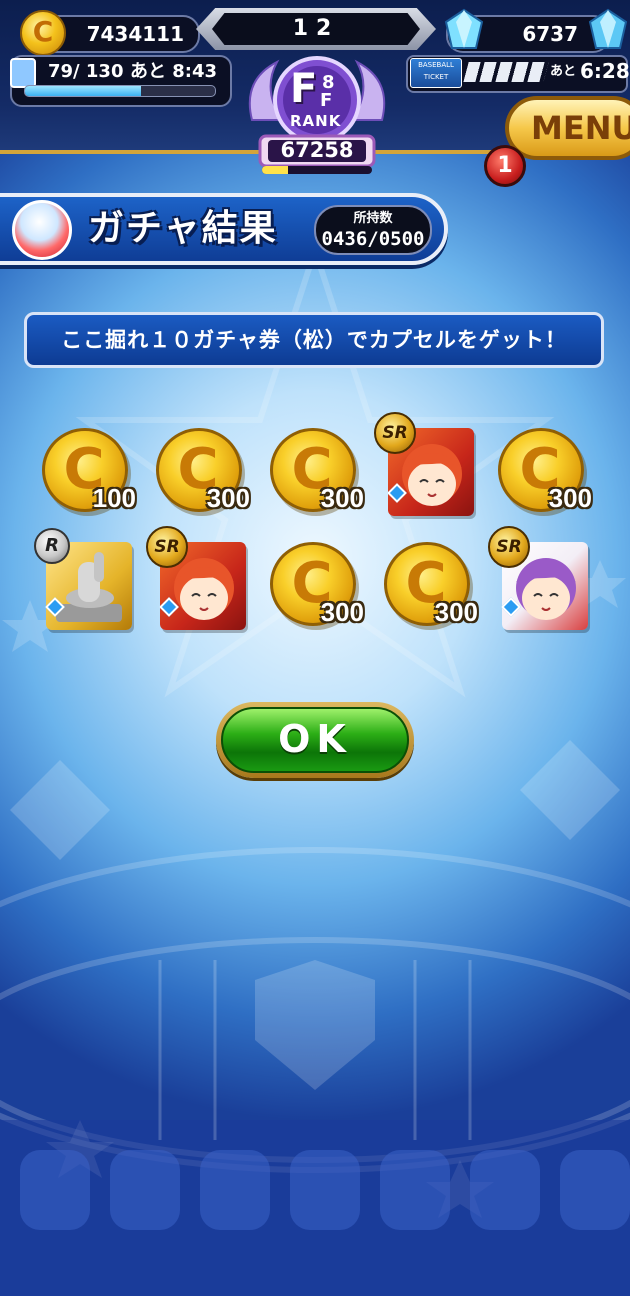 This screenshot has height=1296, width=630. What do you see at coordinates (608, 30) in the screenshot?
I see `gem-add-icon` at bounding box center [608, 30].